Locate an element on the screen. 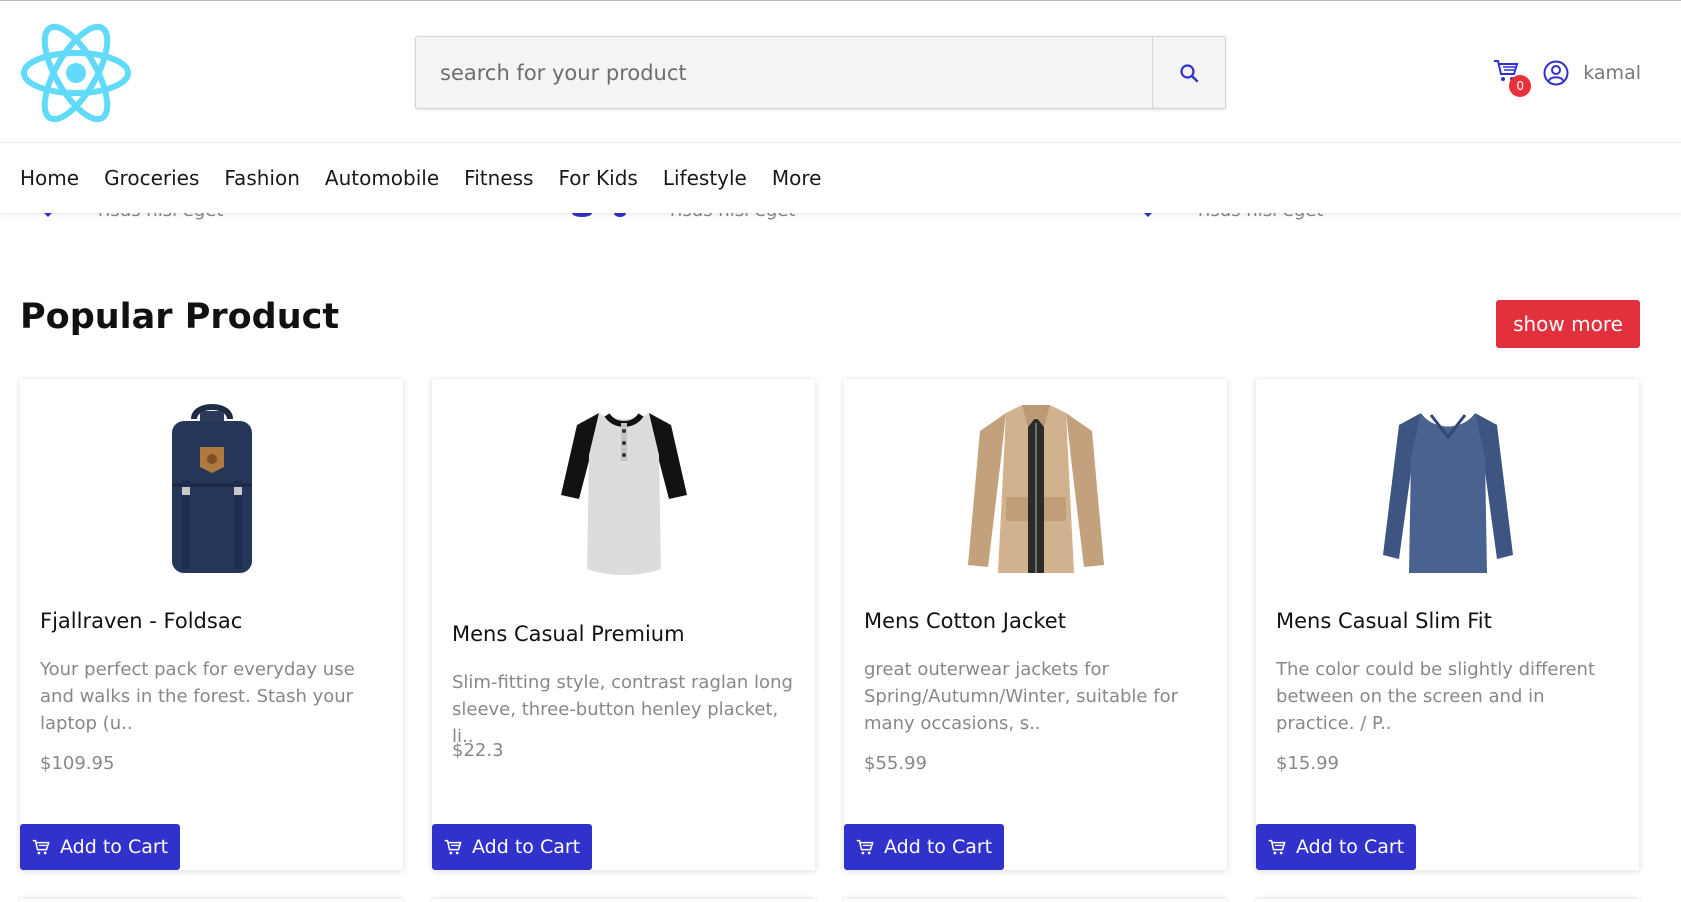  nav-item-more: More is located at coordinates (797, 178).